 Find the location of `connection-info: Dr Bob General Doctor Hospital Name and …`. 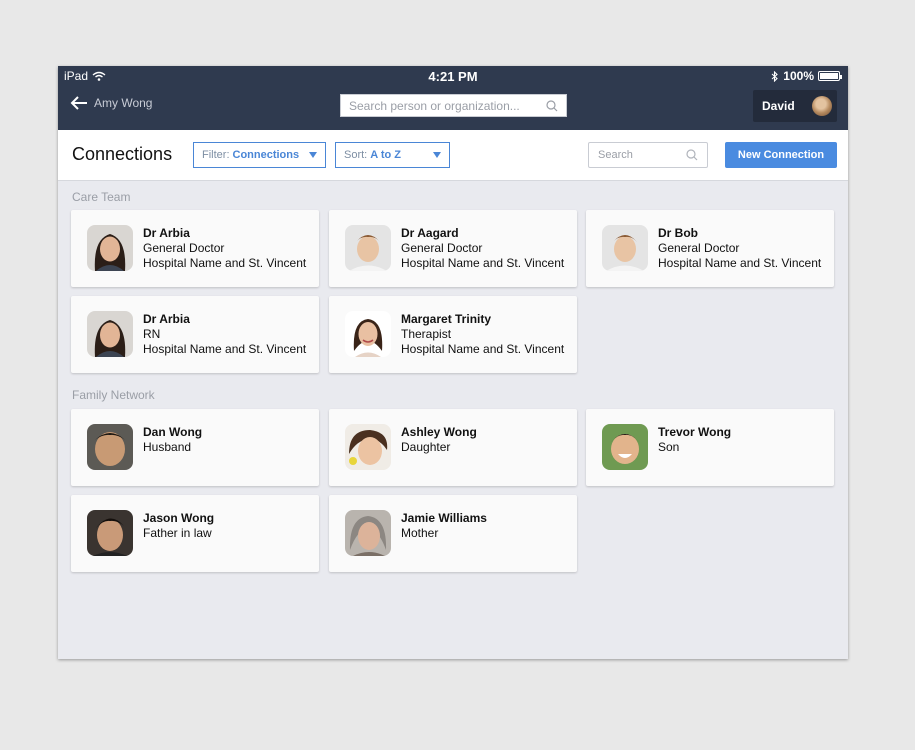

connection-info: Dr Bob General Doctor Hospital Name and … is located at coordinates (739, 248).